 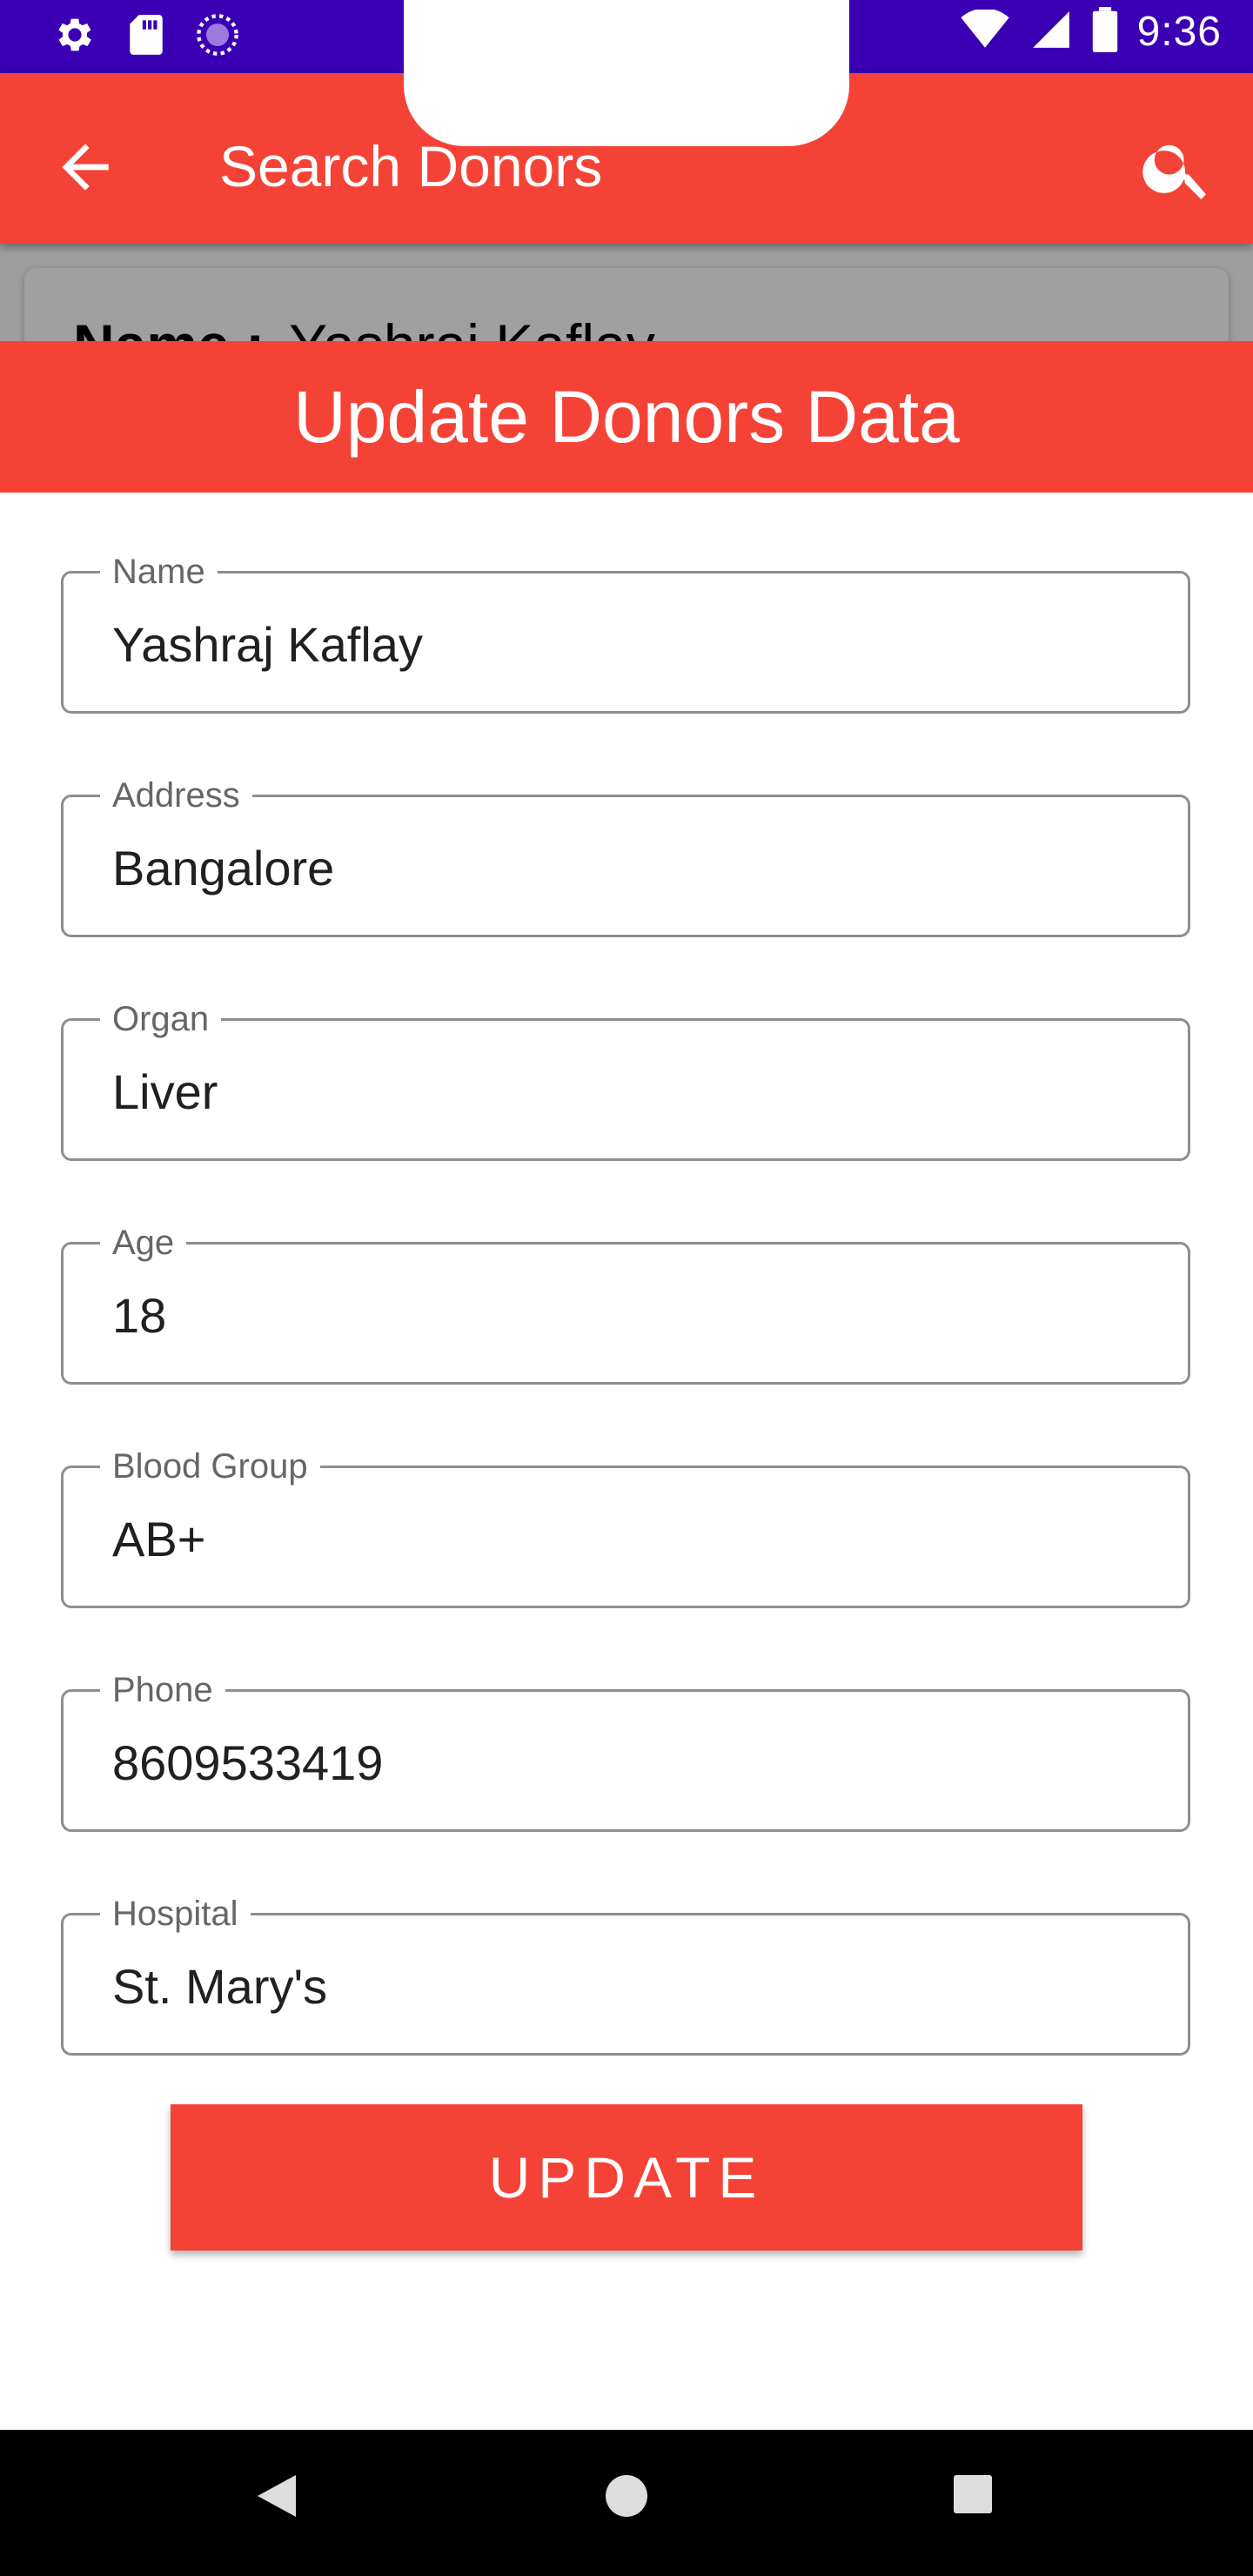 I want to click on nav-recents-icon, so click(x=973, y=2494).